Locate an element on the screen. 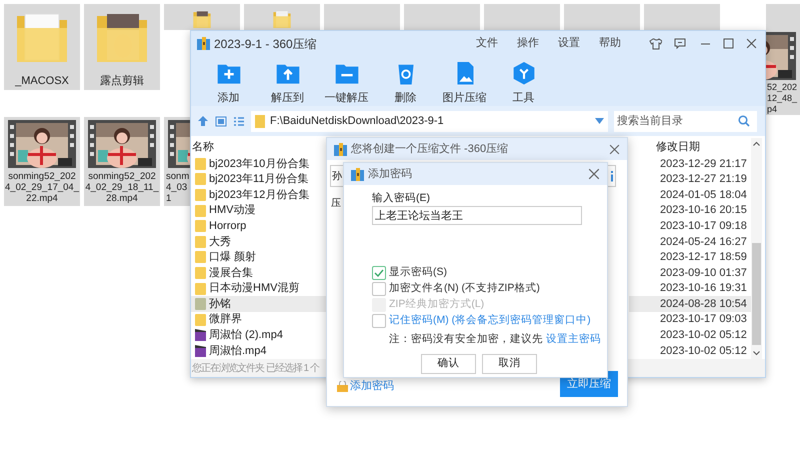  info-icon is located at coordinates (612, 176).